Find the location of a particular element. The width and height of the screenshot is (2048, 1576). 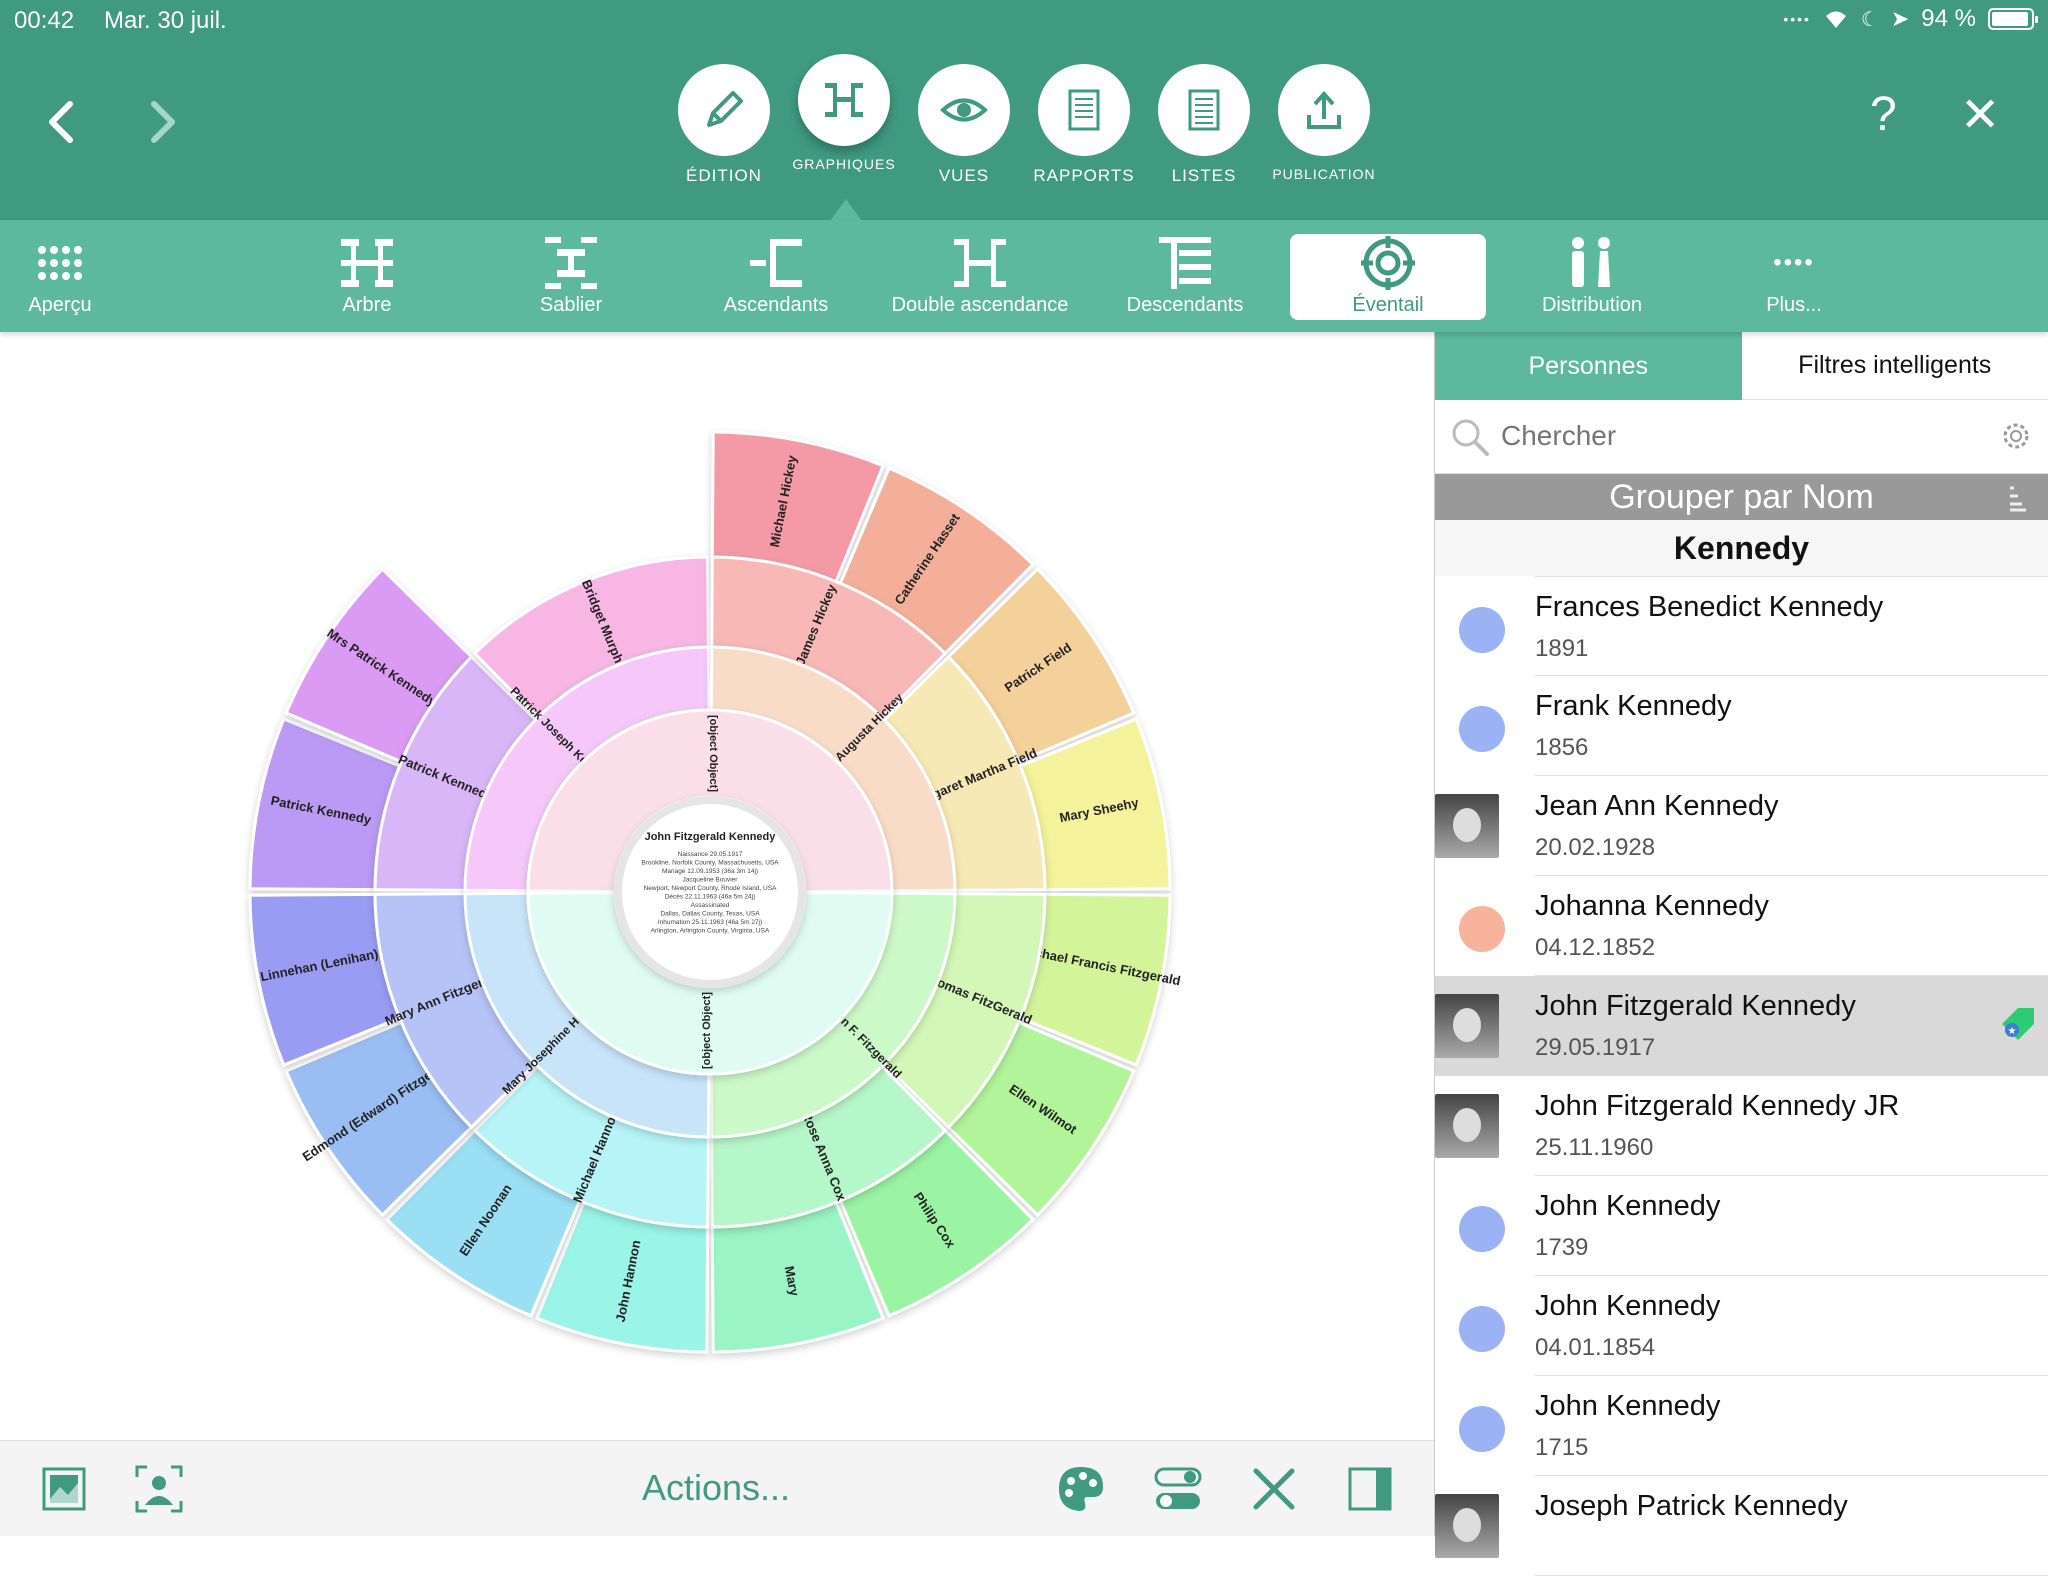

person-date: 20.02.1928 is located at coordinates (1595, 848).